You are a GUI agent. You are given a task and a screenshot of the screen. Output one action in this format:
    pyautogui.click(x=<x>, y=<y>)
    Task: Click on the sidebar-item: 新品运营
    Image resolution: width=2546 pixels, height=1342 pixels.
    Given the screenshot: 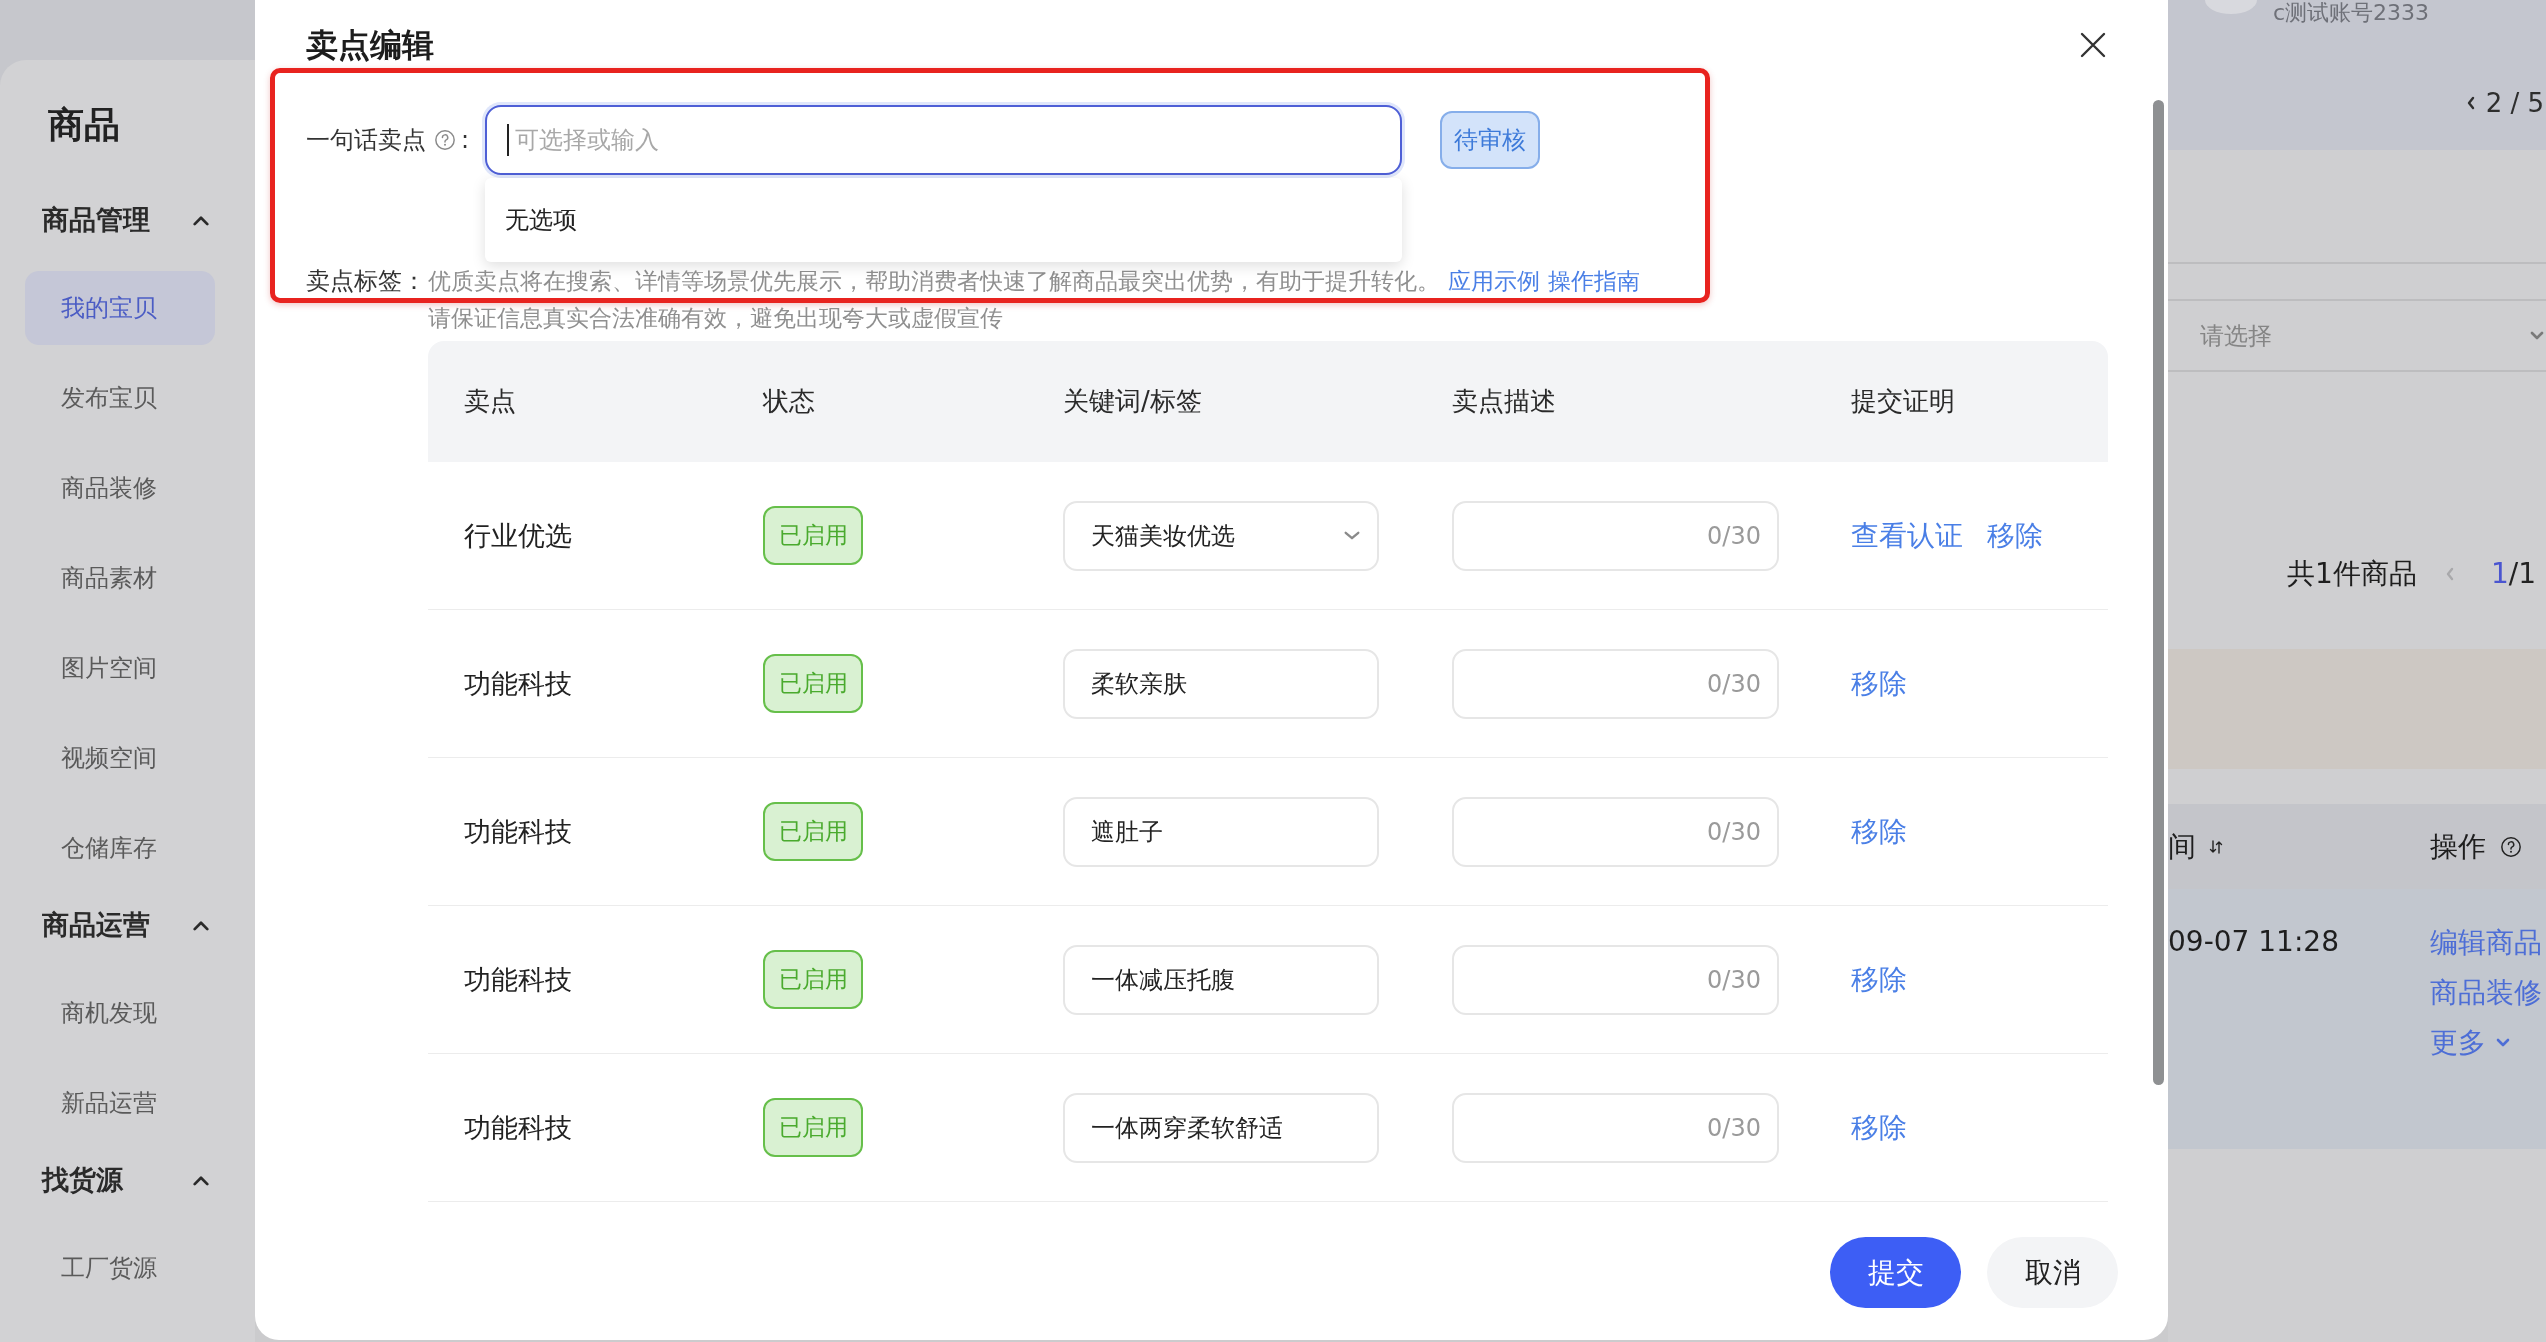 What is the action you would take?
    pyautogui.click(x=120, y=1103)
    